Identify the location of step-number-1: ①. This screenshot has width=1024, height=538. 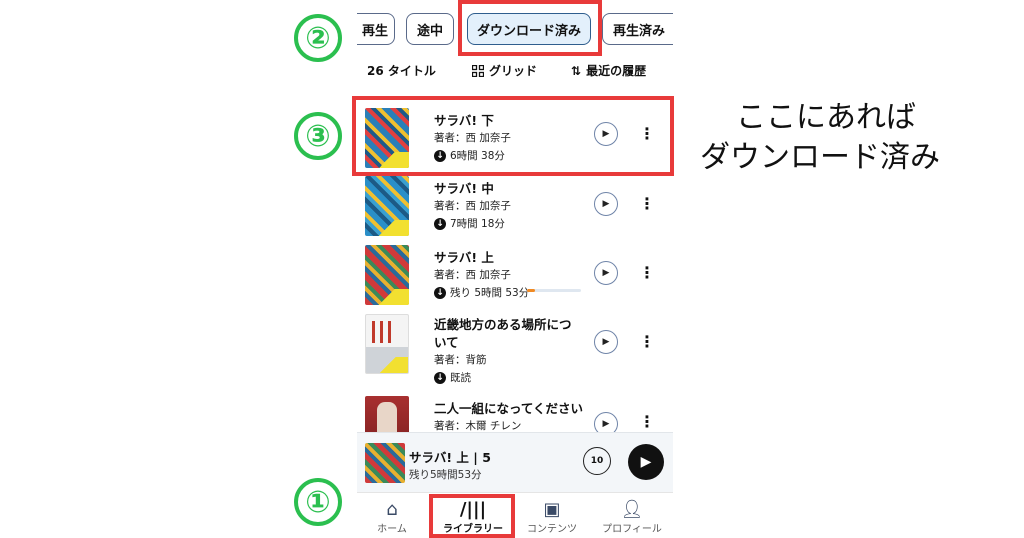
(318, 502).